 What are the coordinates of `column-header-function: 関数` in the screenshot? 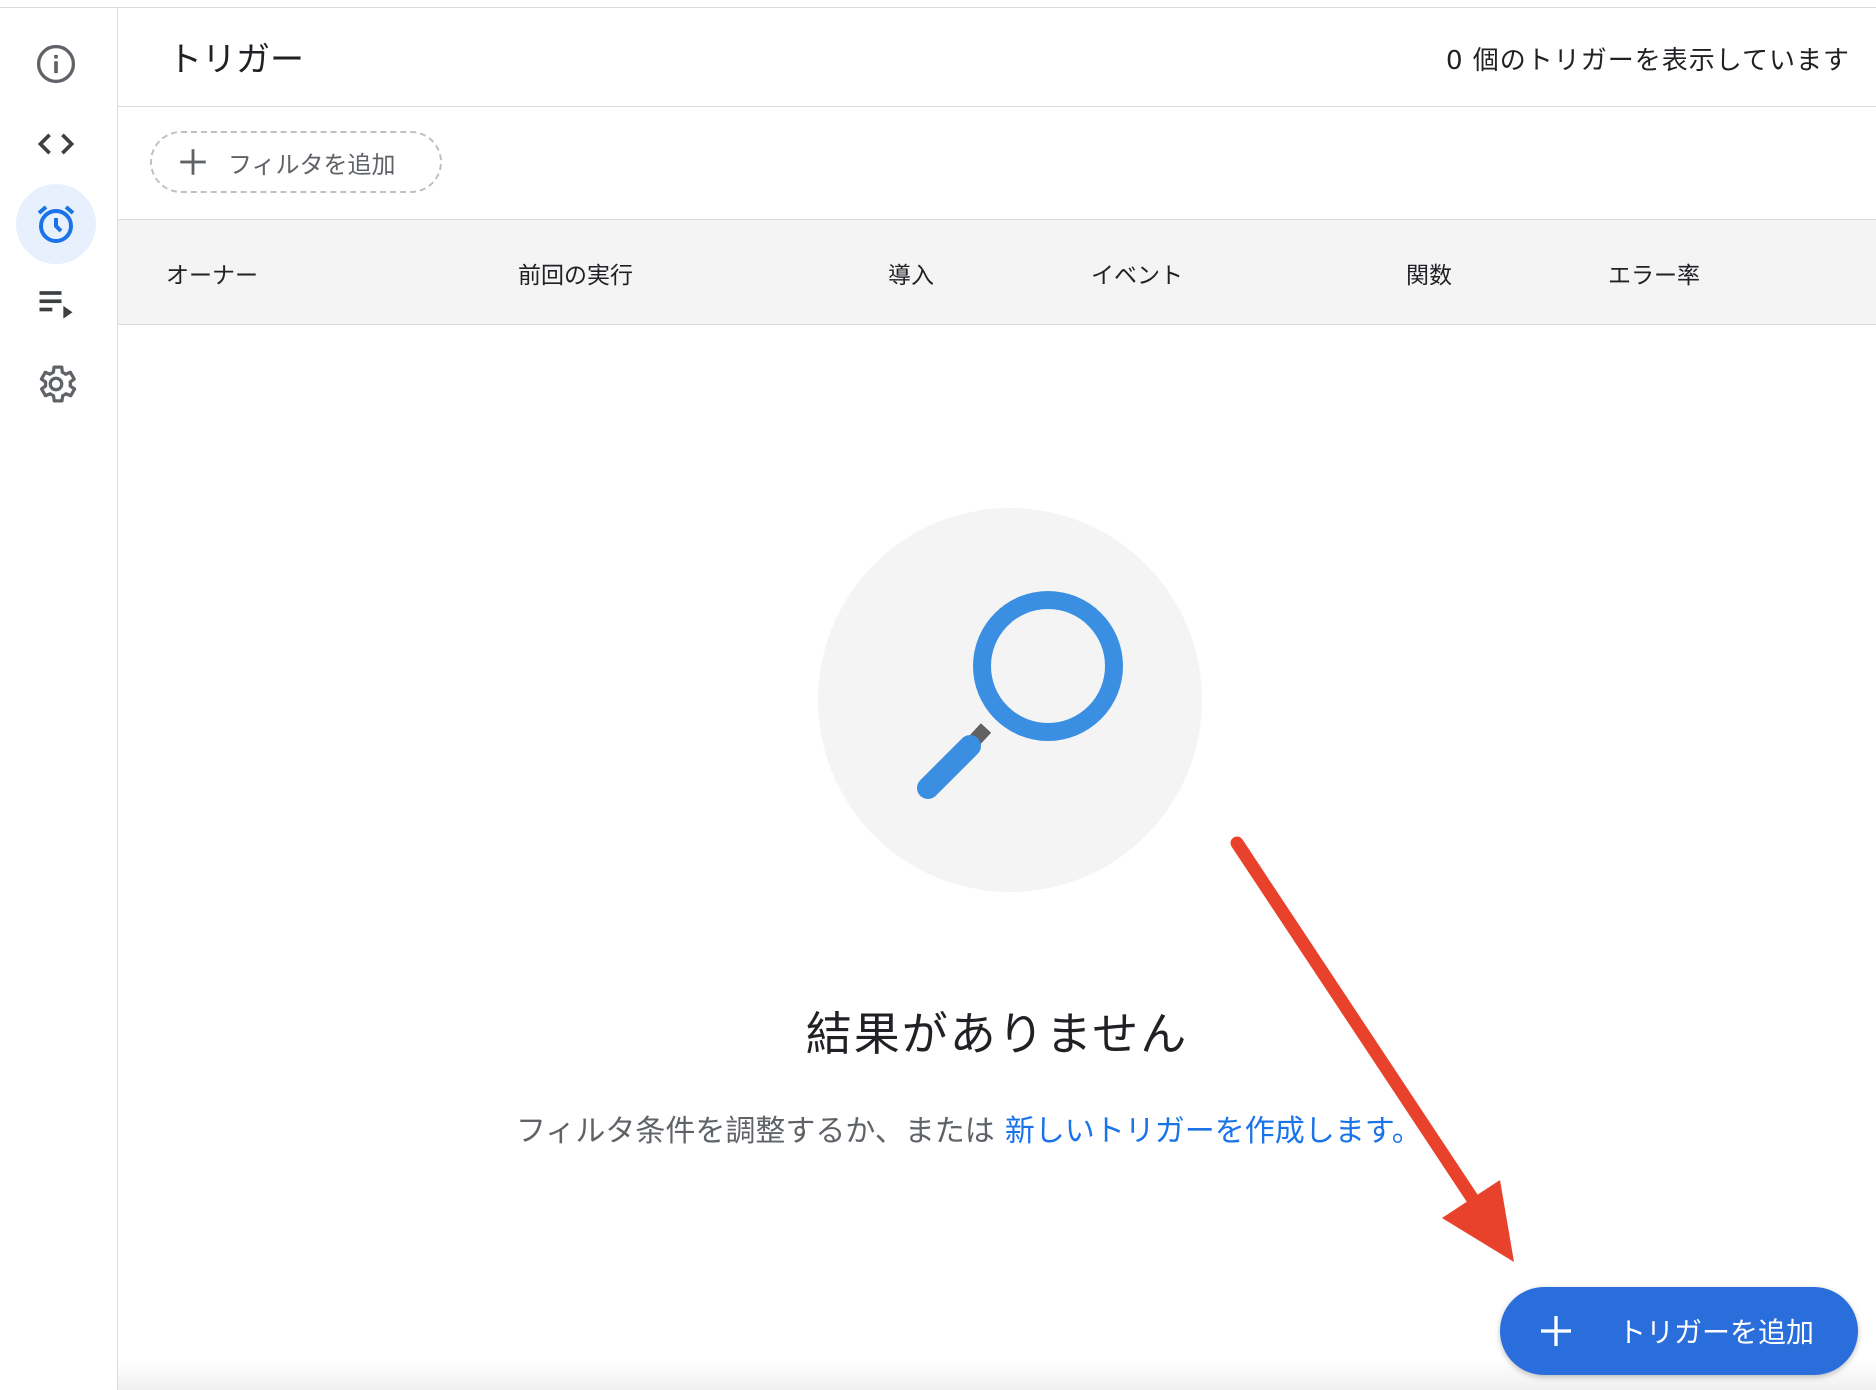 It's located at (1429, 273).